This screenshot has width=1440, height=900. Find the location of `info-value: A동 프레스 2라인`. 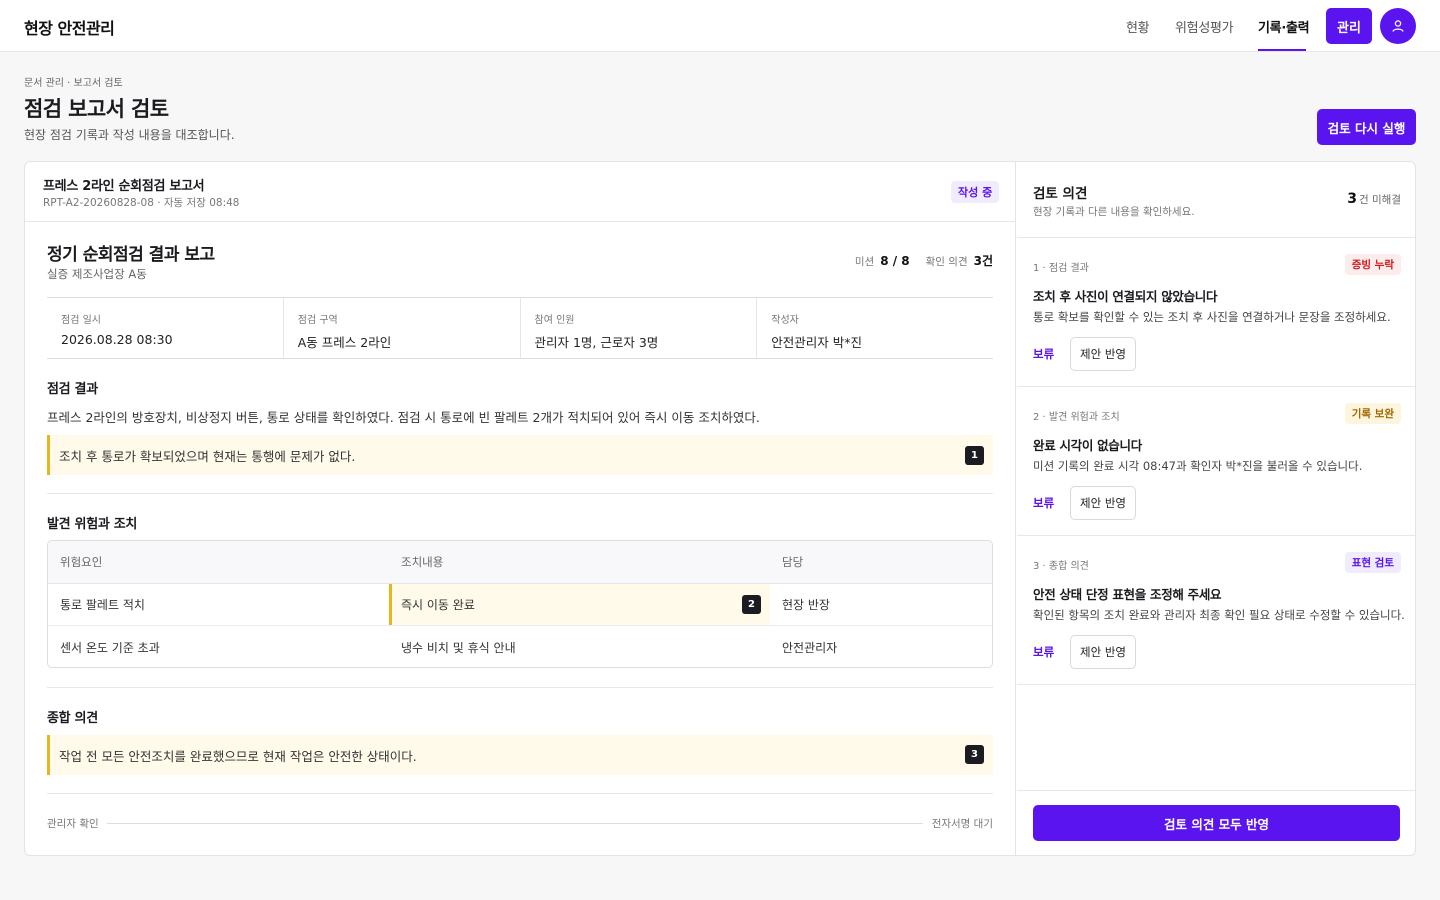

info-value: A동 프레스 2라인 is located at coordinates (344, 342).